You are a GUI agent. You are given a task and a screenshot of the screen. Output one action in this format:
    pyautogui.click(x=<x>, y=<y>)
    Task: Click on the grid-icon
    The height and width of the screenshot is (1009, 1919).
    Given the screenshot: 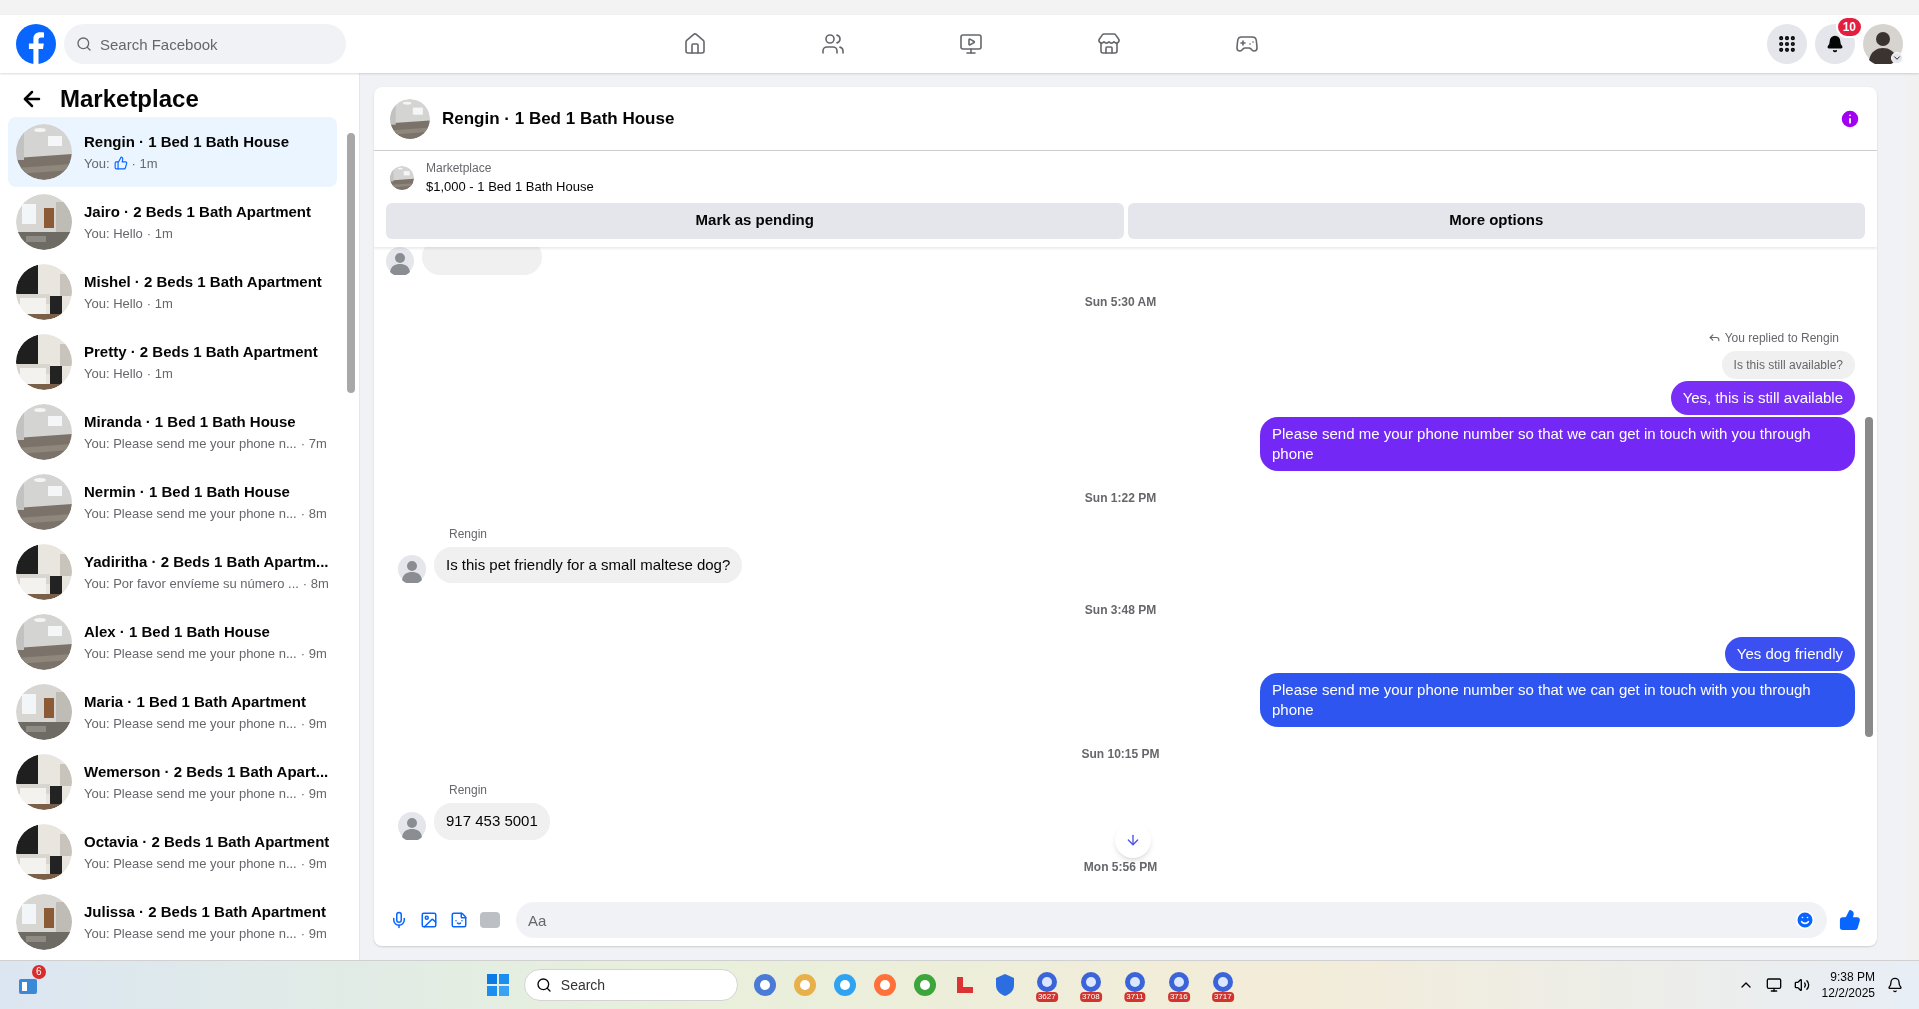 What is the action you would take?
    pyautogui.click(x=1787, y=44)
    